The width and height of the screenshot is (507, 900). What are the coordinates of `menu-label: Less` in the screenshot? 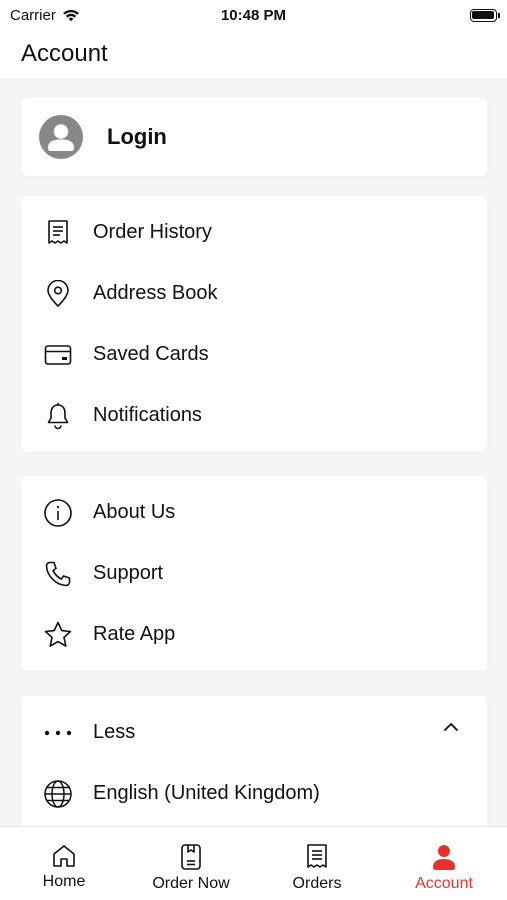 It's located at (114, 732).